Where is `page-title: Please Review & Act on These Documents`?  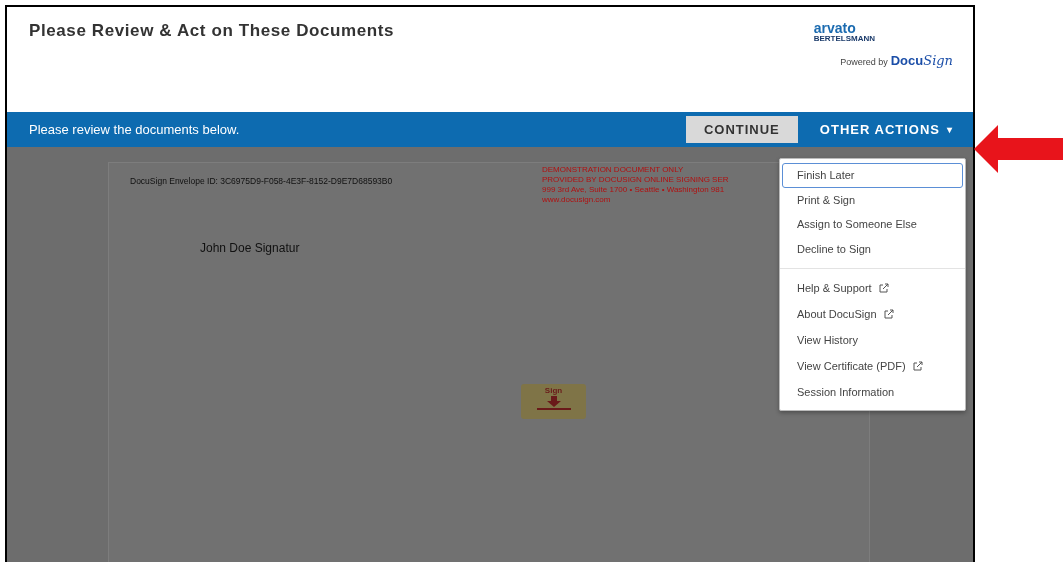 page-title: Please Review & Act on These Documents is located at coordinates (212, 31).